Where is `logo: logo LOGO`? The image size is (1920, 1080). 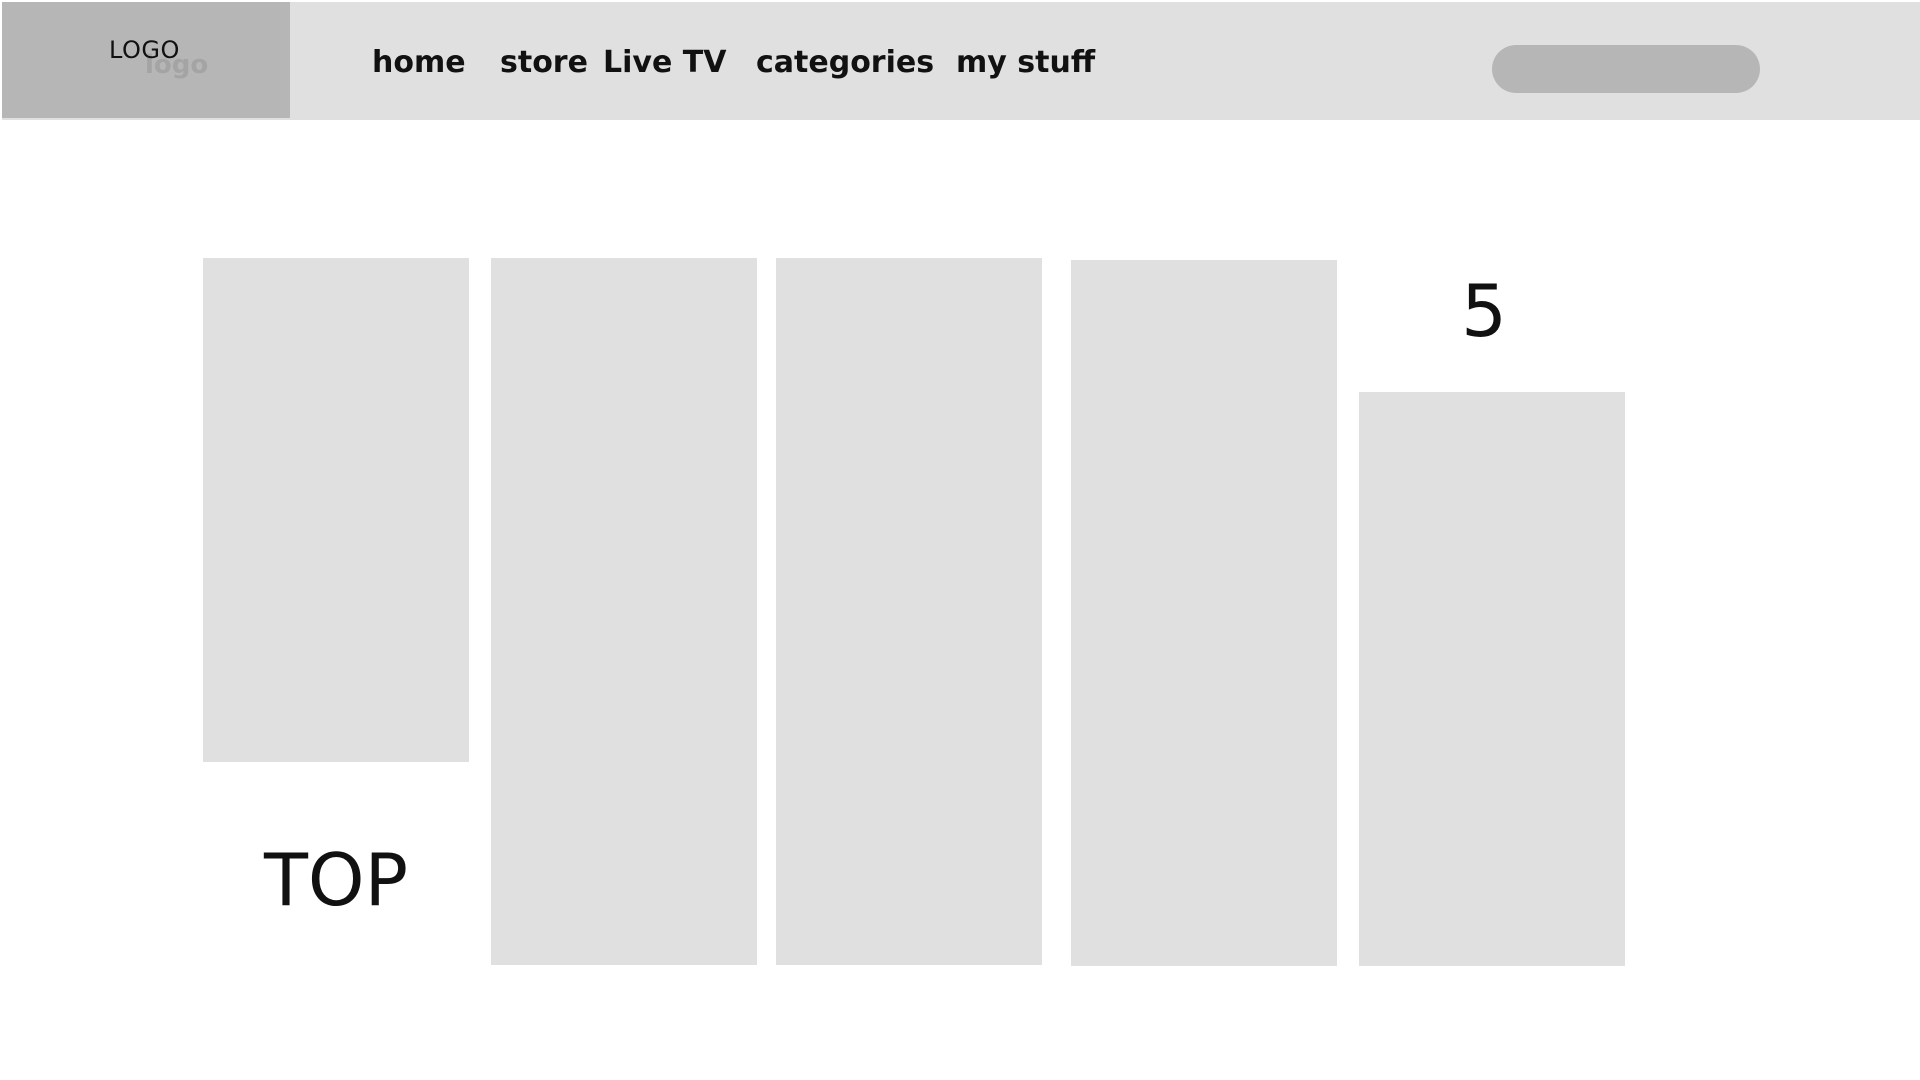
logo: logo LOGO is located at coordinates (146, 60).